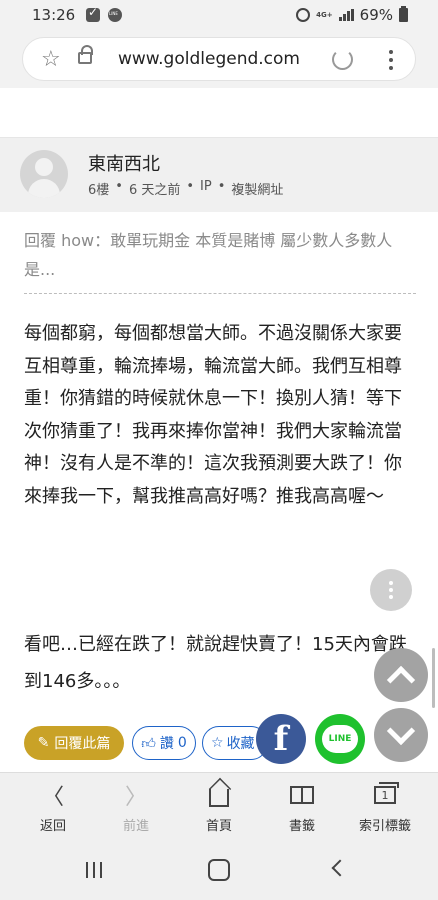  What do you see at coordinates (257, 188) in the screenshot?
I see `copy-link: 複製網址` at bounding box center [257, 188].